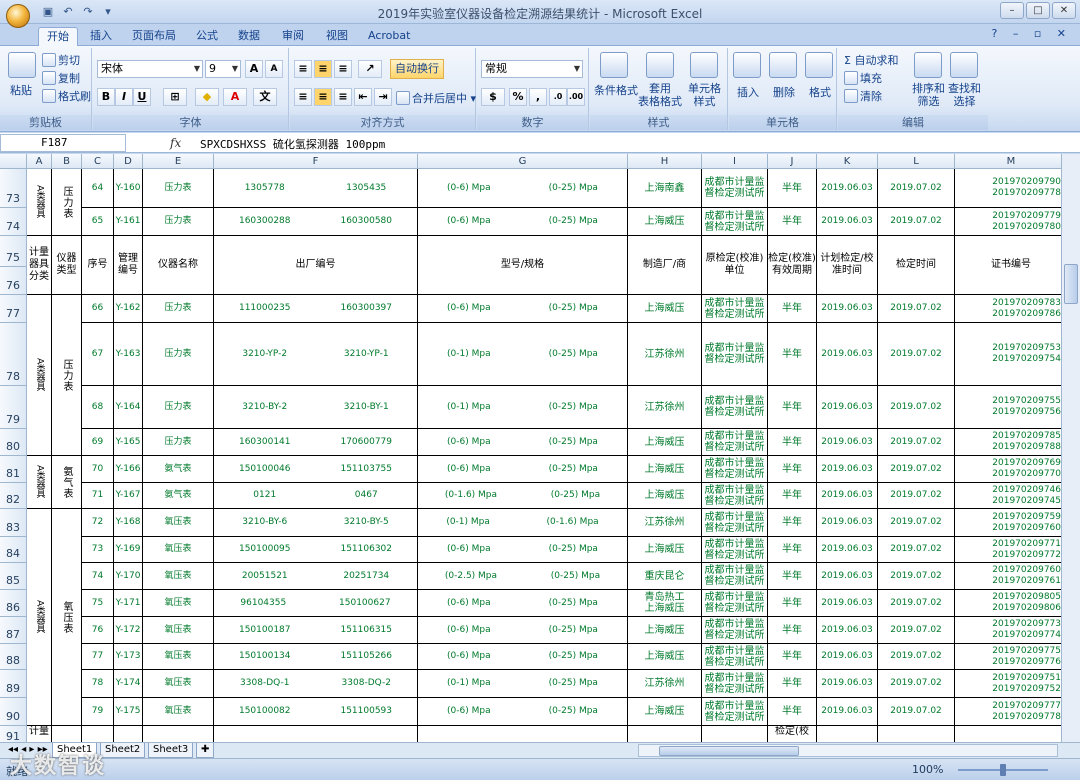 The width and height of the screenshot is (1080, 780). What do you see at coordinates (1012, 10) in the screenshot?
I see `minimize-button: –` at bounding box center [1012, 10].